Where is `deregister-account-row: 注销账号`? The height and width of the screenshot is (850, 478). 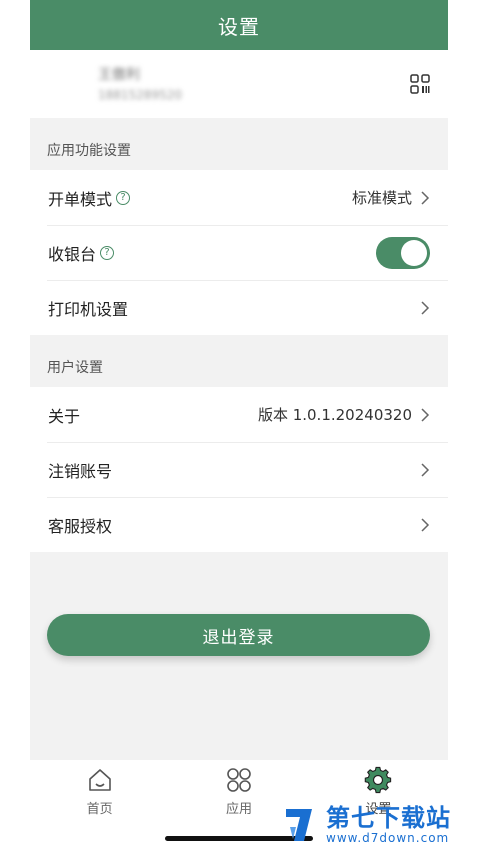 deregister-account-row: 注销账号 is located at coordinates (239, 469).